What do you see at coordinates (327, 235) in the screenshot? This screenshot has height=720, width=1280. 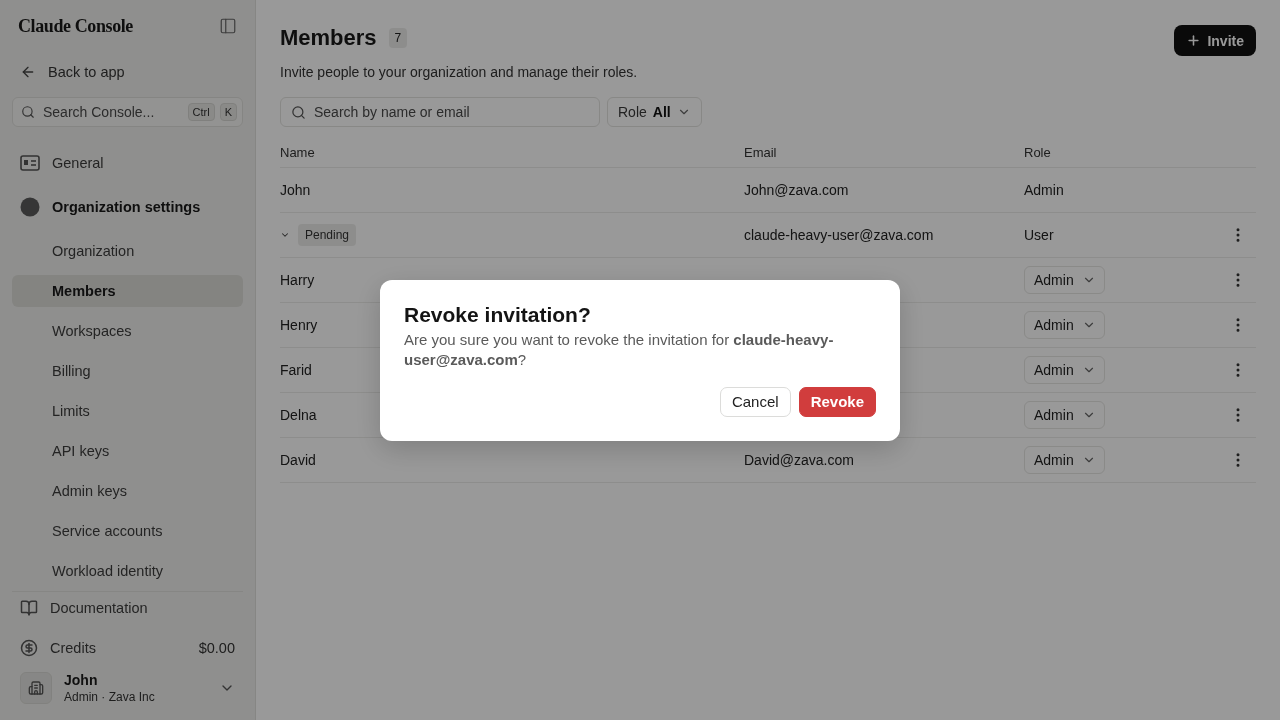 I see `pending-badge: Pending` at bounding box center [327, 235].